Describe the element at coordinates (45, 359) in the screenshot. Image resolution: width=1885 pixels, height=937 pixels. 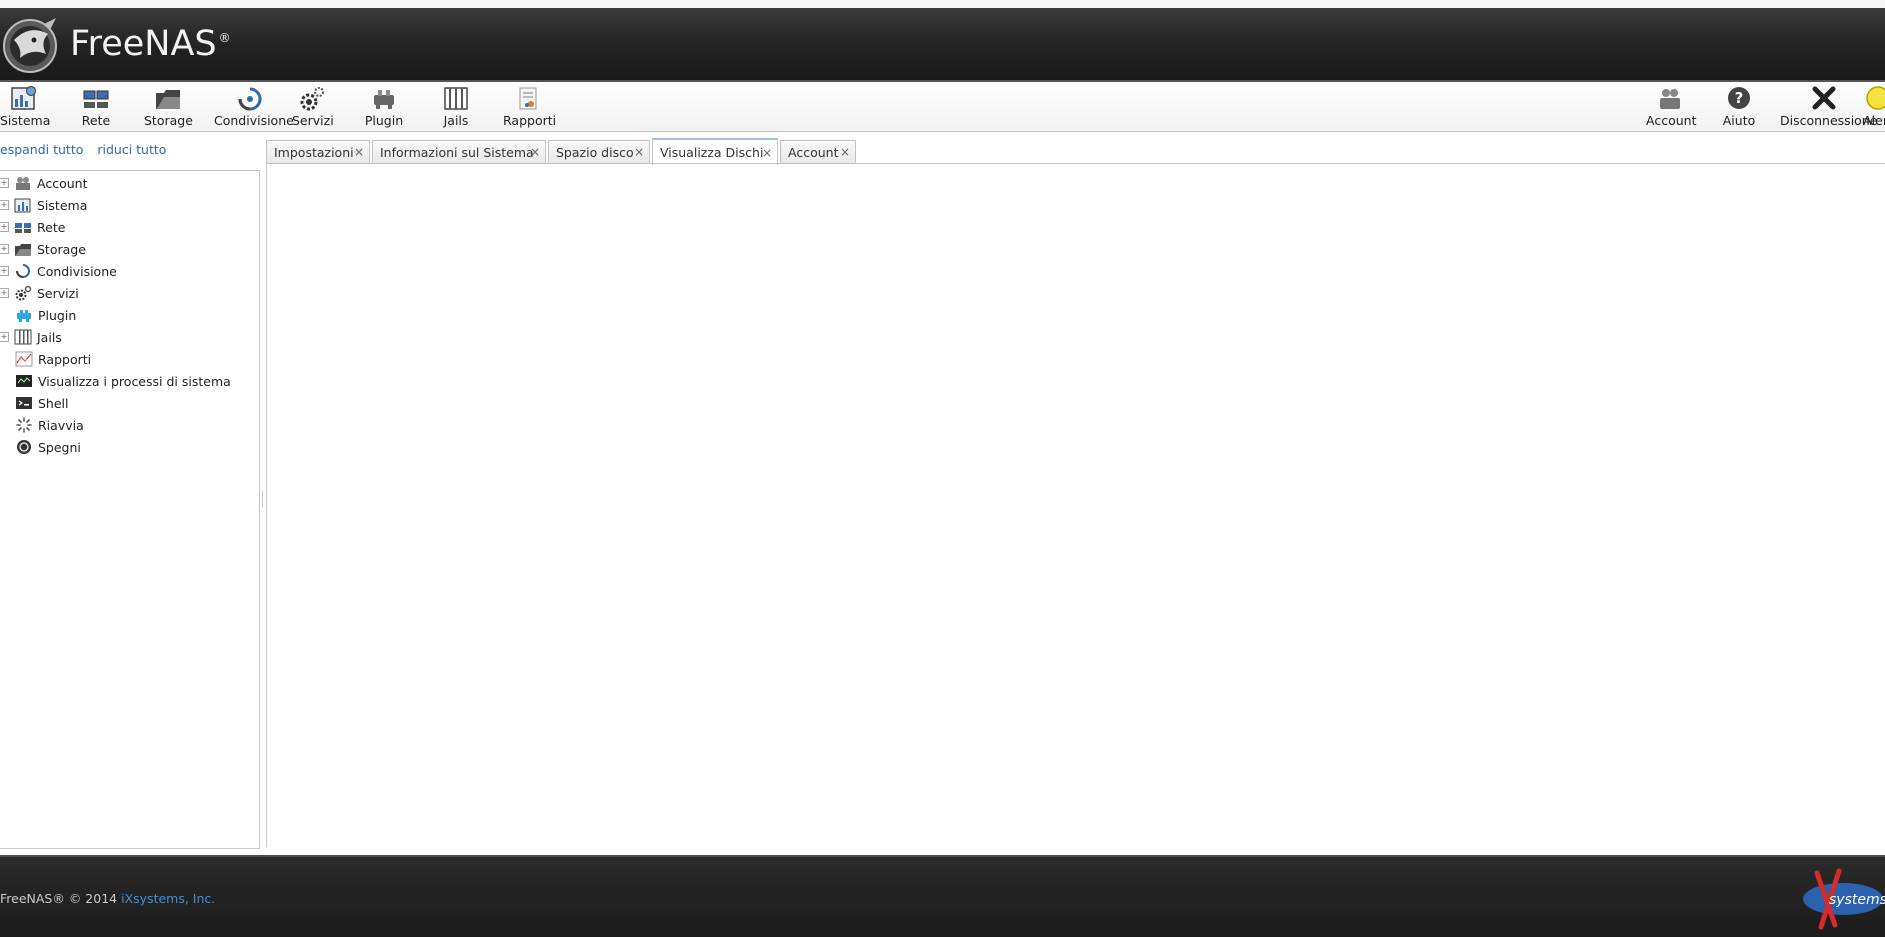
I see `tree-item-rapporti: Rapporti` at that location.